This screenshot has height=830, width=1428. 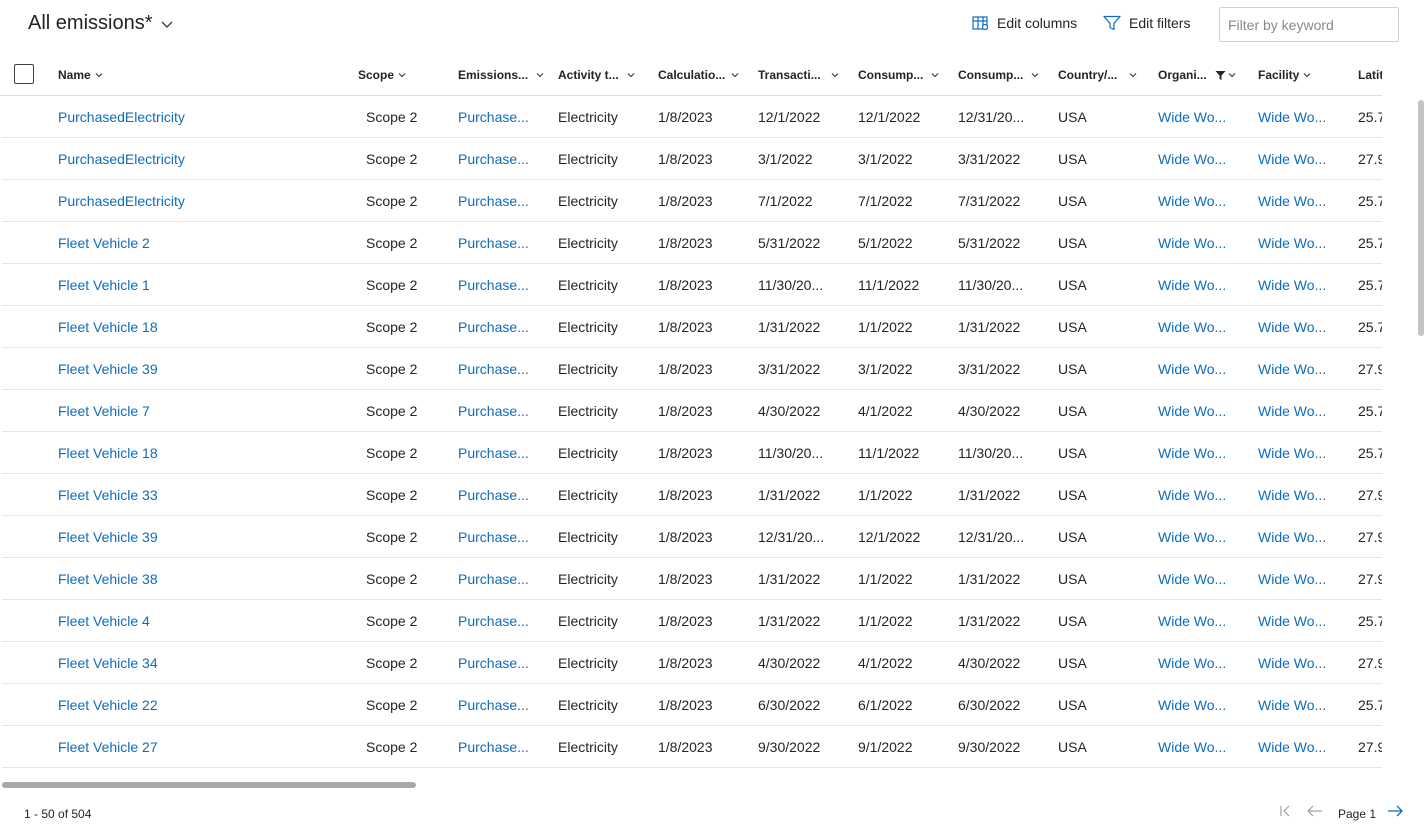 What do you see at coordinates (1309, 24) in the screenshot?
I see `filter-by-keyword-input` at bounding box center [1309, 24].